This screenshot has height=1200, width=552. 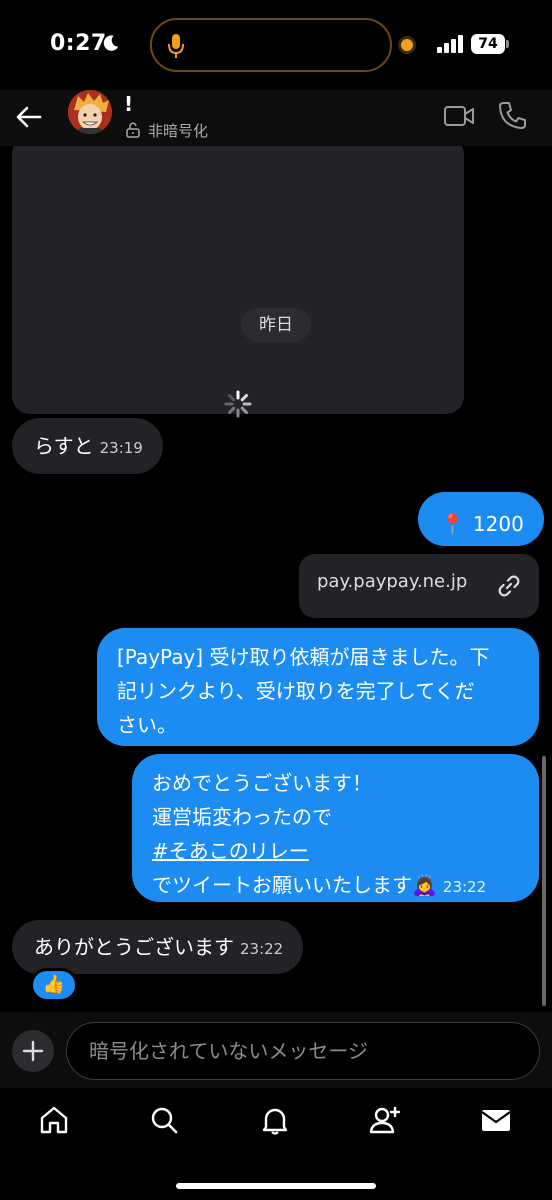 I want to click on message-line: さい。, so click(x=147, y=725).